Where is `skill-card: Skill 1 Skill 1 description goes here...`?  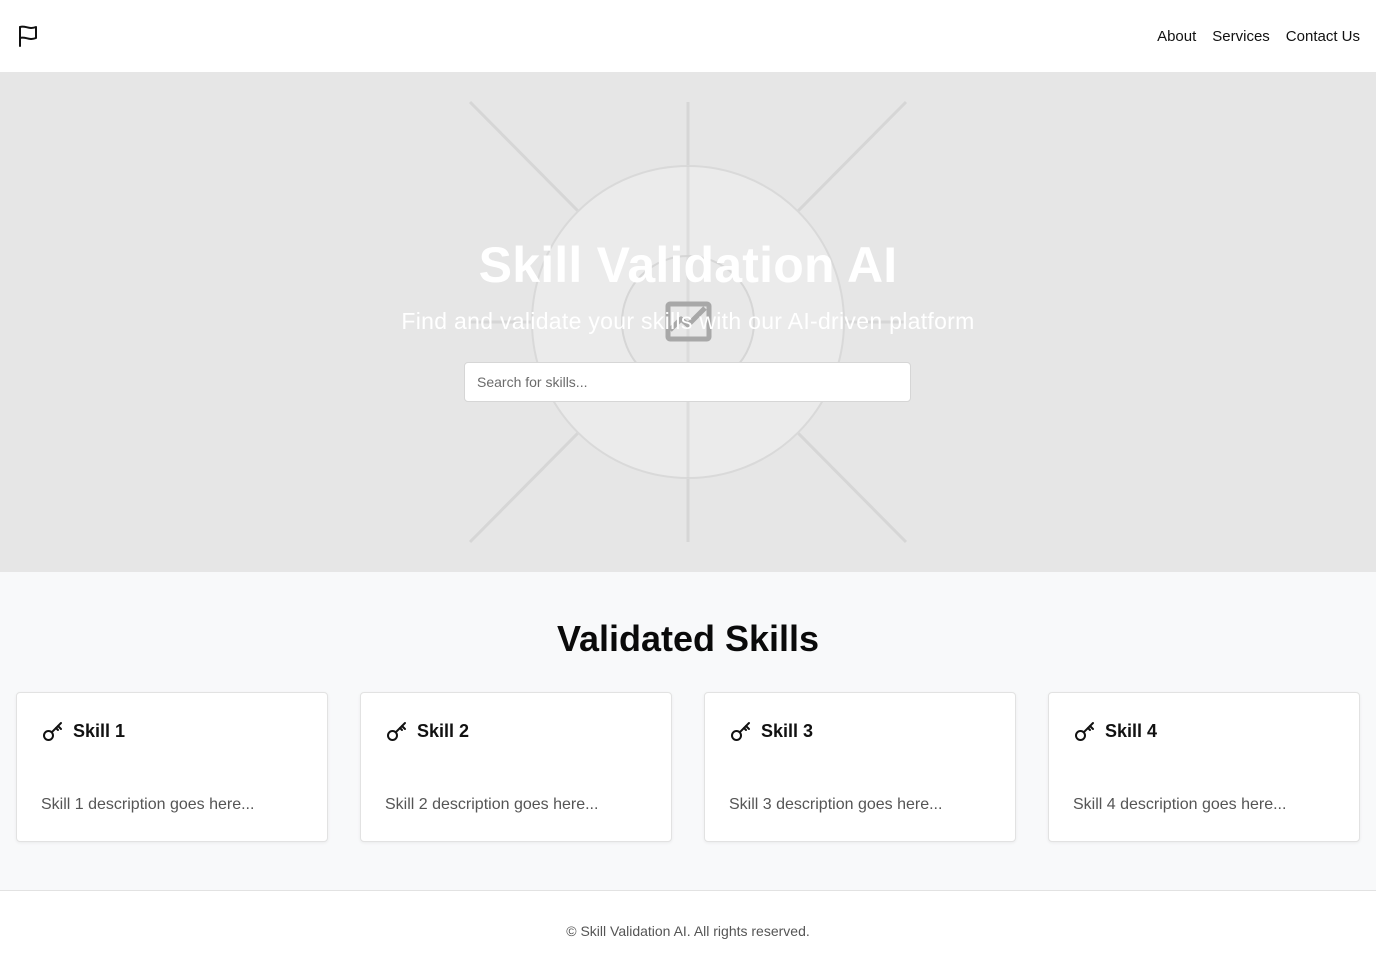 skill-card: Skill 1 Skill 1 description goes here... is located at coordinates (172, 767).